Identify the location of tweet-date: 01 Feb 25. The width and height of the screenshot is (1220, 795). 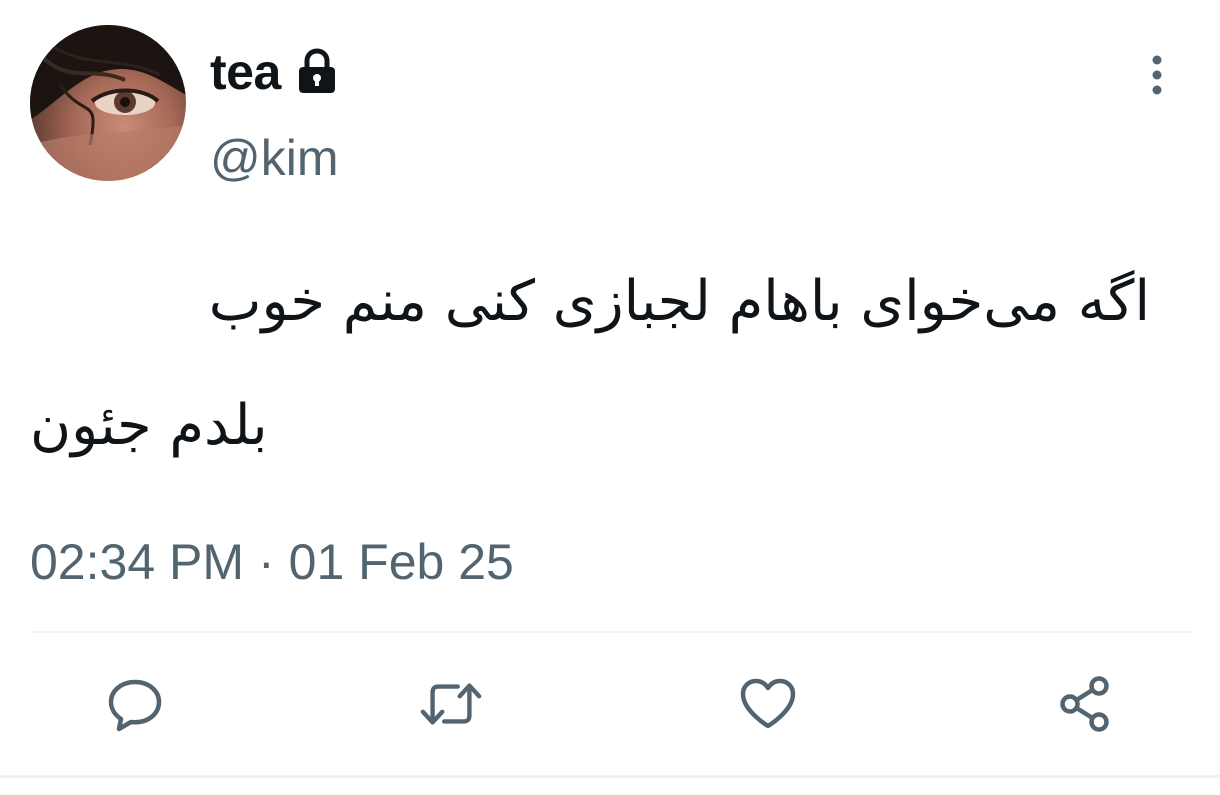
(401, 562).